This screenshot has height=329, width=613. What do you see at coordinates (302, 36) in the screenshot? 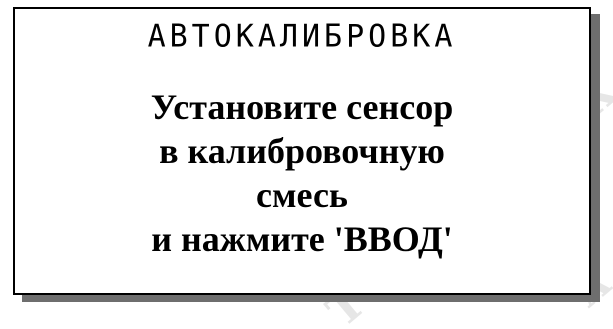
I see `dialog-title: АВТОКАЛИБРОВКА` at bounding box center [302, 36].